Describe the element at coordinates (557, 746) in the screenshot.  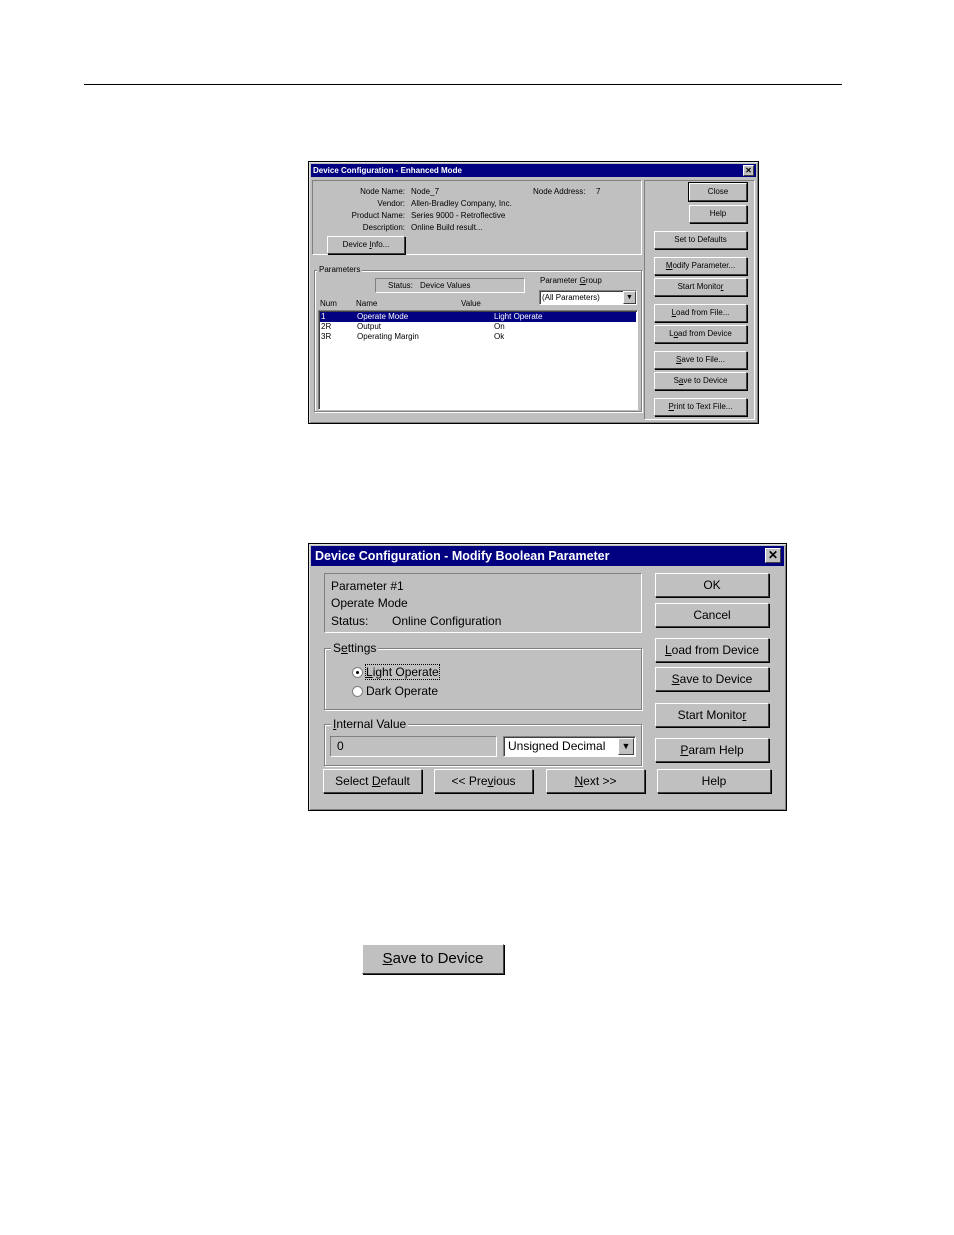
I see `format-value: Unsigned Decimal` at that location.